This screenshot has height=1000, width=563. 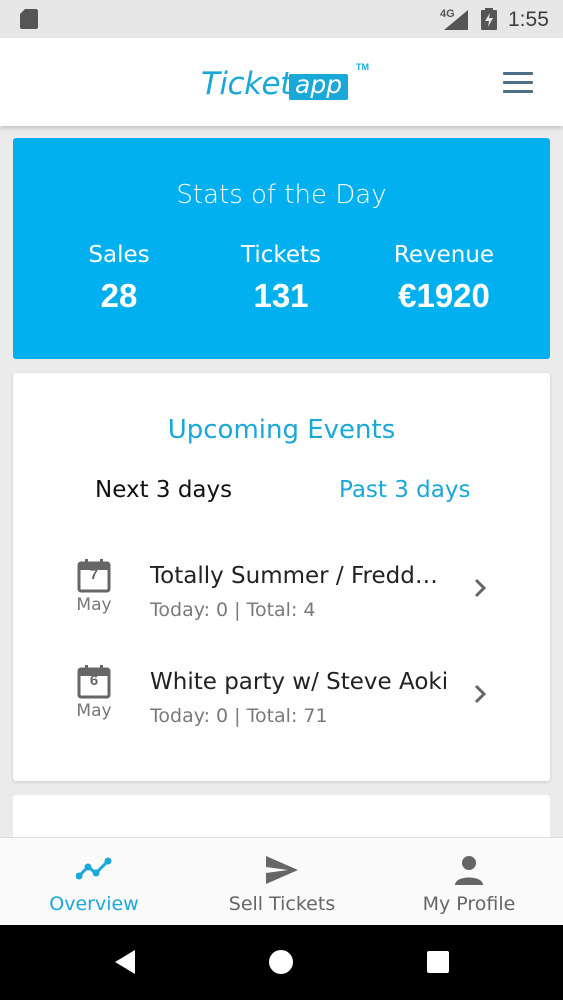 I want to click on event-ticket-stats: Today: 0 | Total: 4, so click(x=233, y=610).